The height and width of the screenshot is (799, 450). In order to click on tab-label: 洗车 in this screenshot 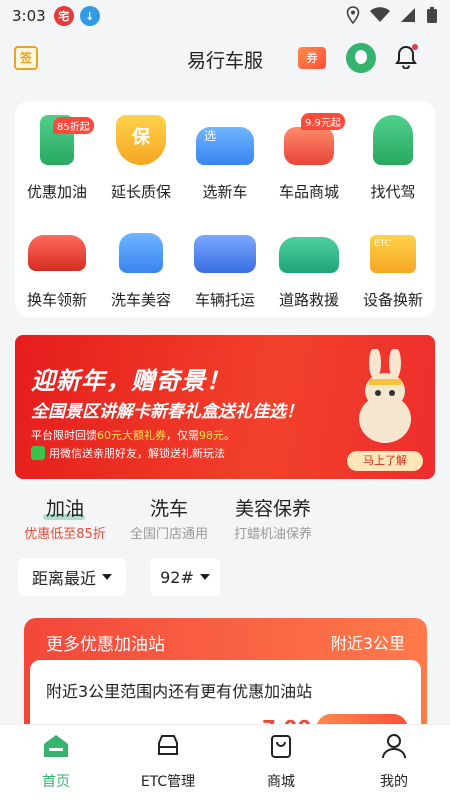, I will do `click(168, 509)`.